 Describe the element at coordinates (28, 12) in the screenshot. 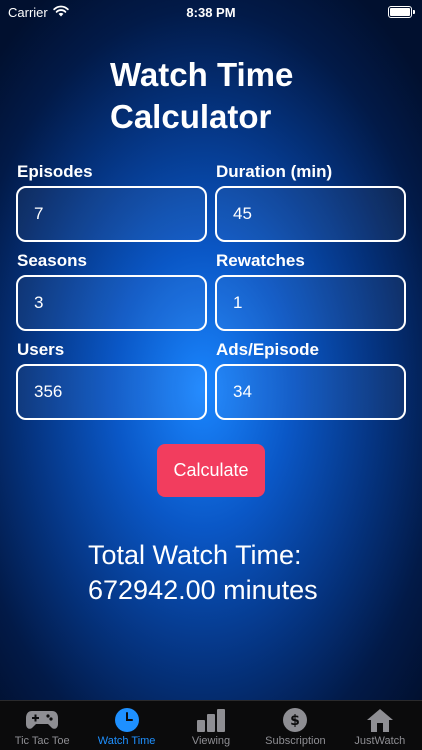

I see `carrier-label: Carrier` at that location.